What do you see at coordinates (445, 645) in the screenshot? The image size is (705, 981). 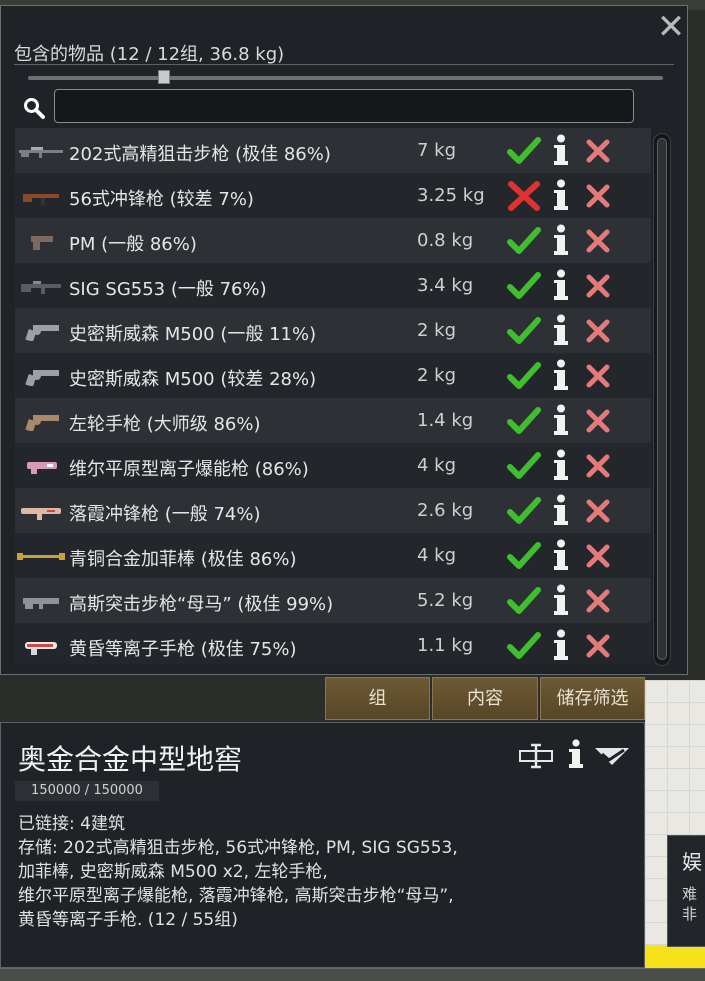 I see `item-mass: 1.1 kg` at bounding box center [445, 645].